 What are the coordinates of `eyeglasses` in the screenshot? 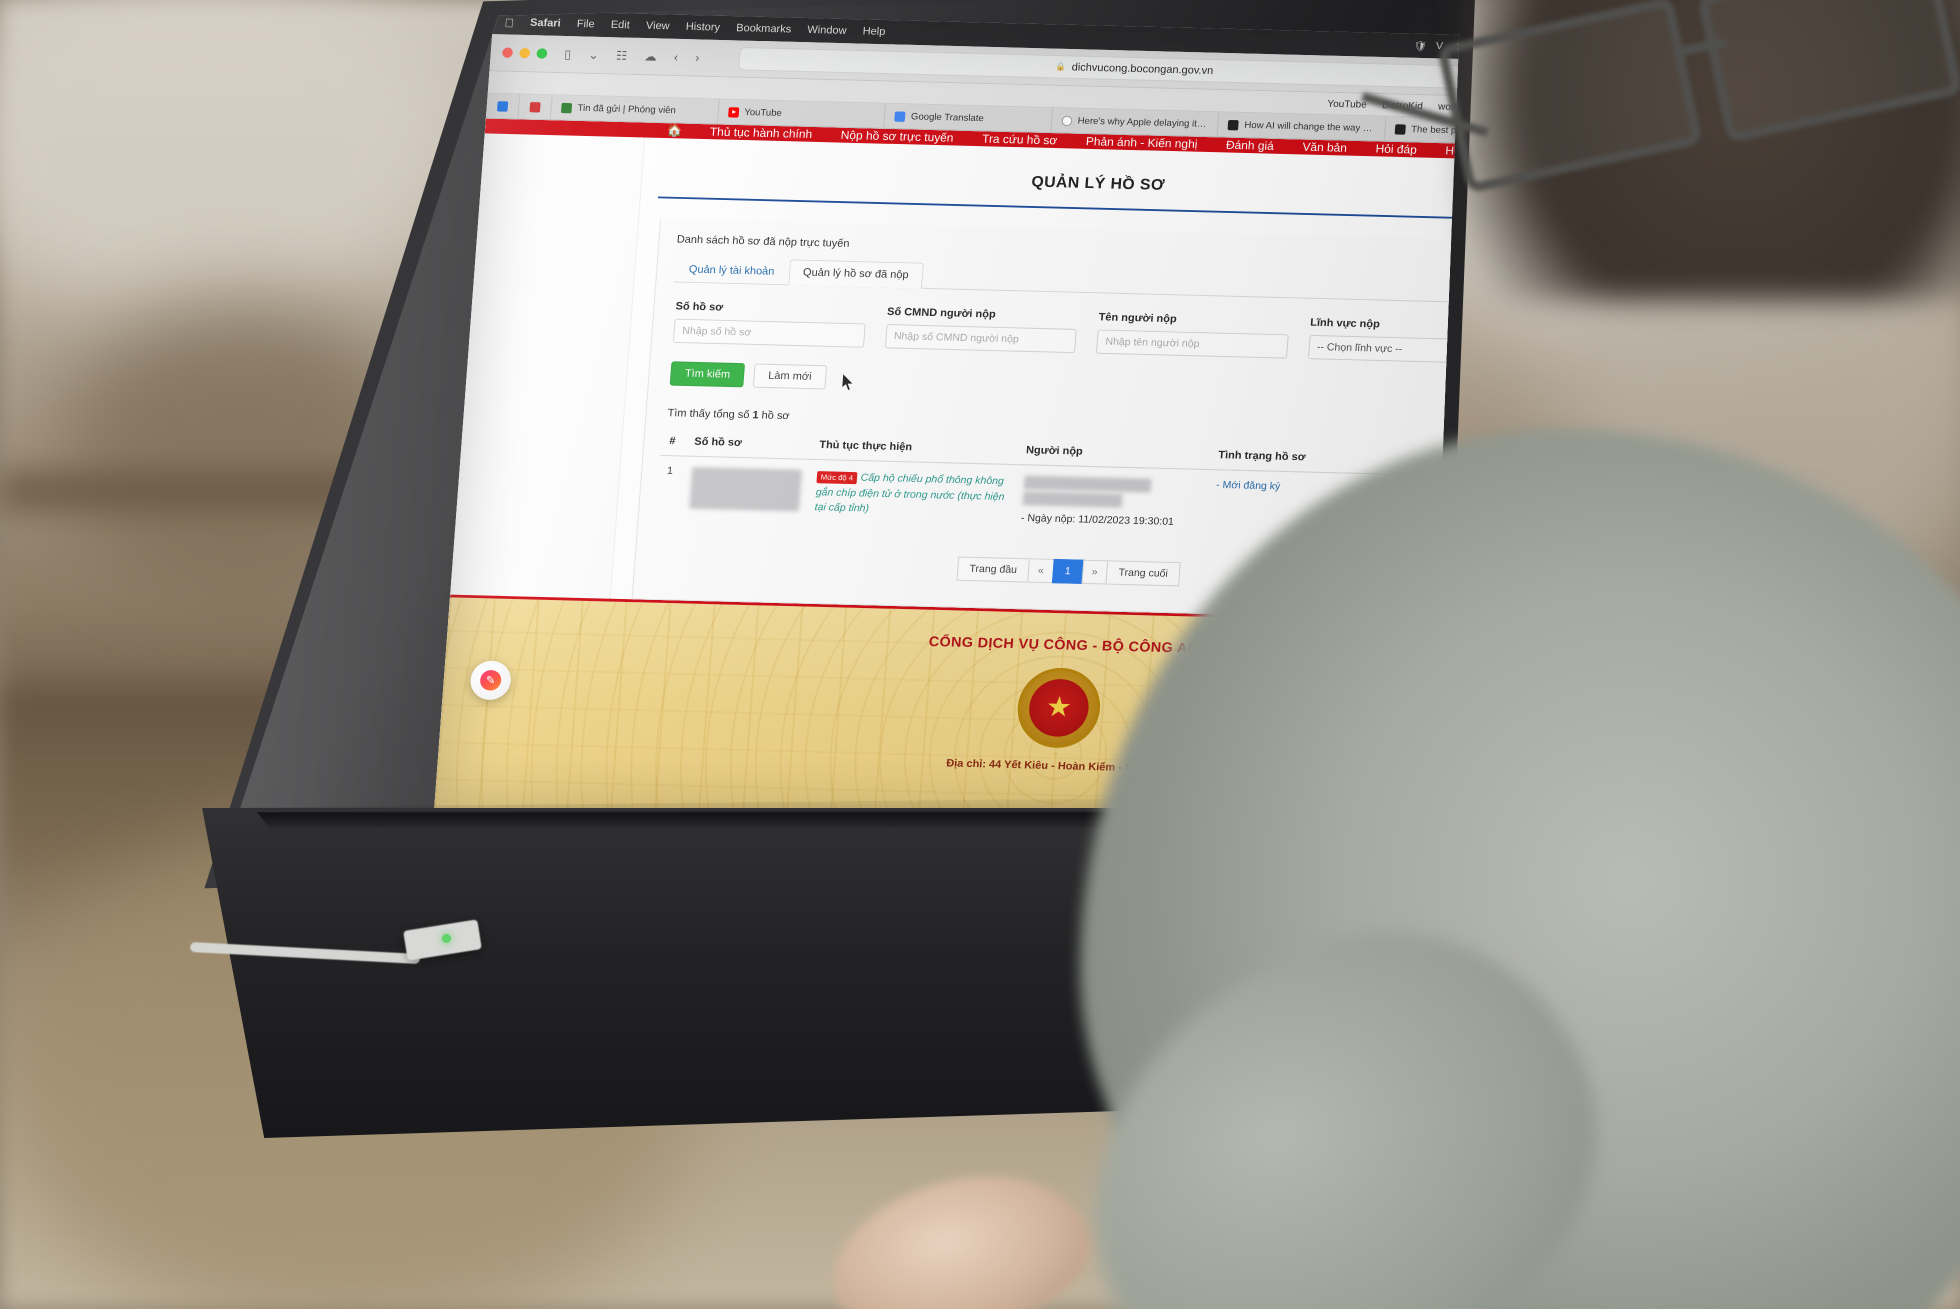 It's located at (1645, 130).